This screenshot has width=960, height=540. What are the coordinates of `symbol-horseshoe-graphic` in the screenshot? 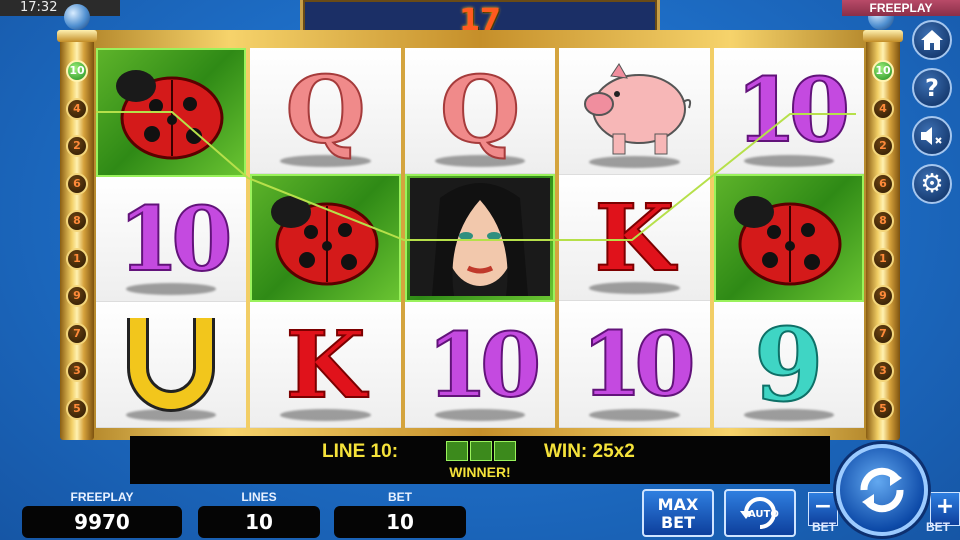 It's located at (171, 364).